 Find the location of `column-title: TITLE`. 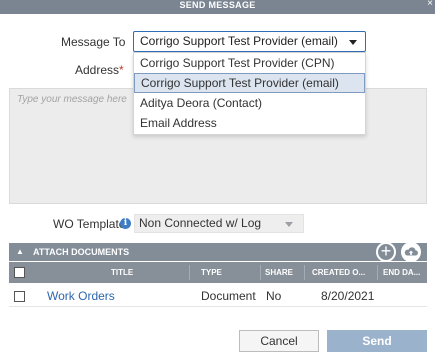

column-title: TITLE is located at coordinates (122, 272).